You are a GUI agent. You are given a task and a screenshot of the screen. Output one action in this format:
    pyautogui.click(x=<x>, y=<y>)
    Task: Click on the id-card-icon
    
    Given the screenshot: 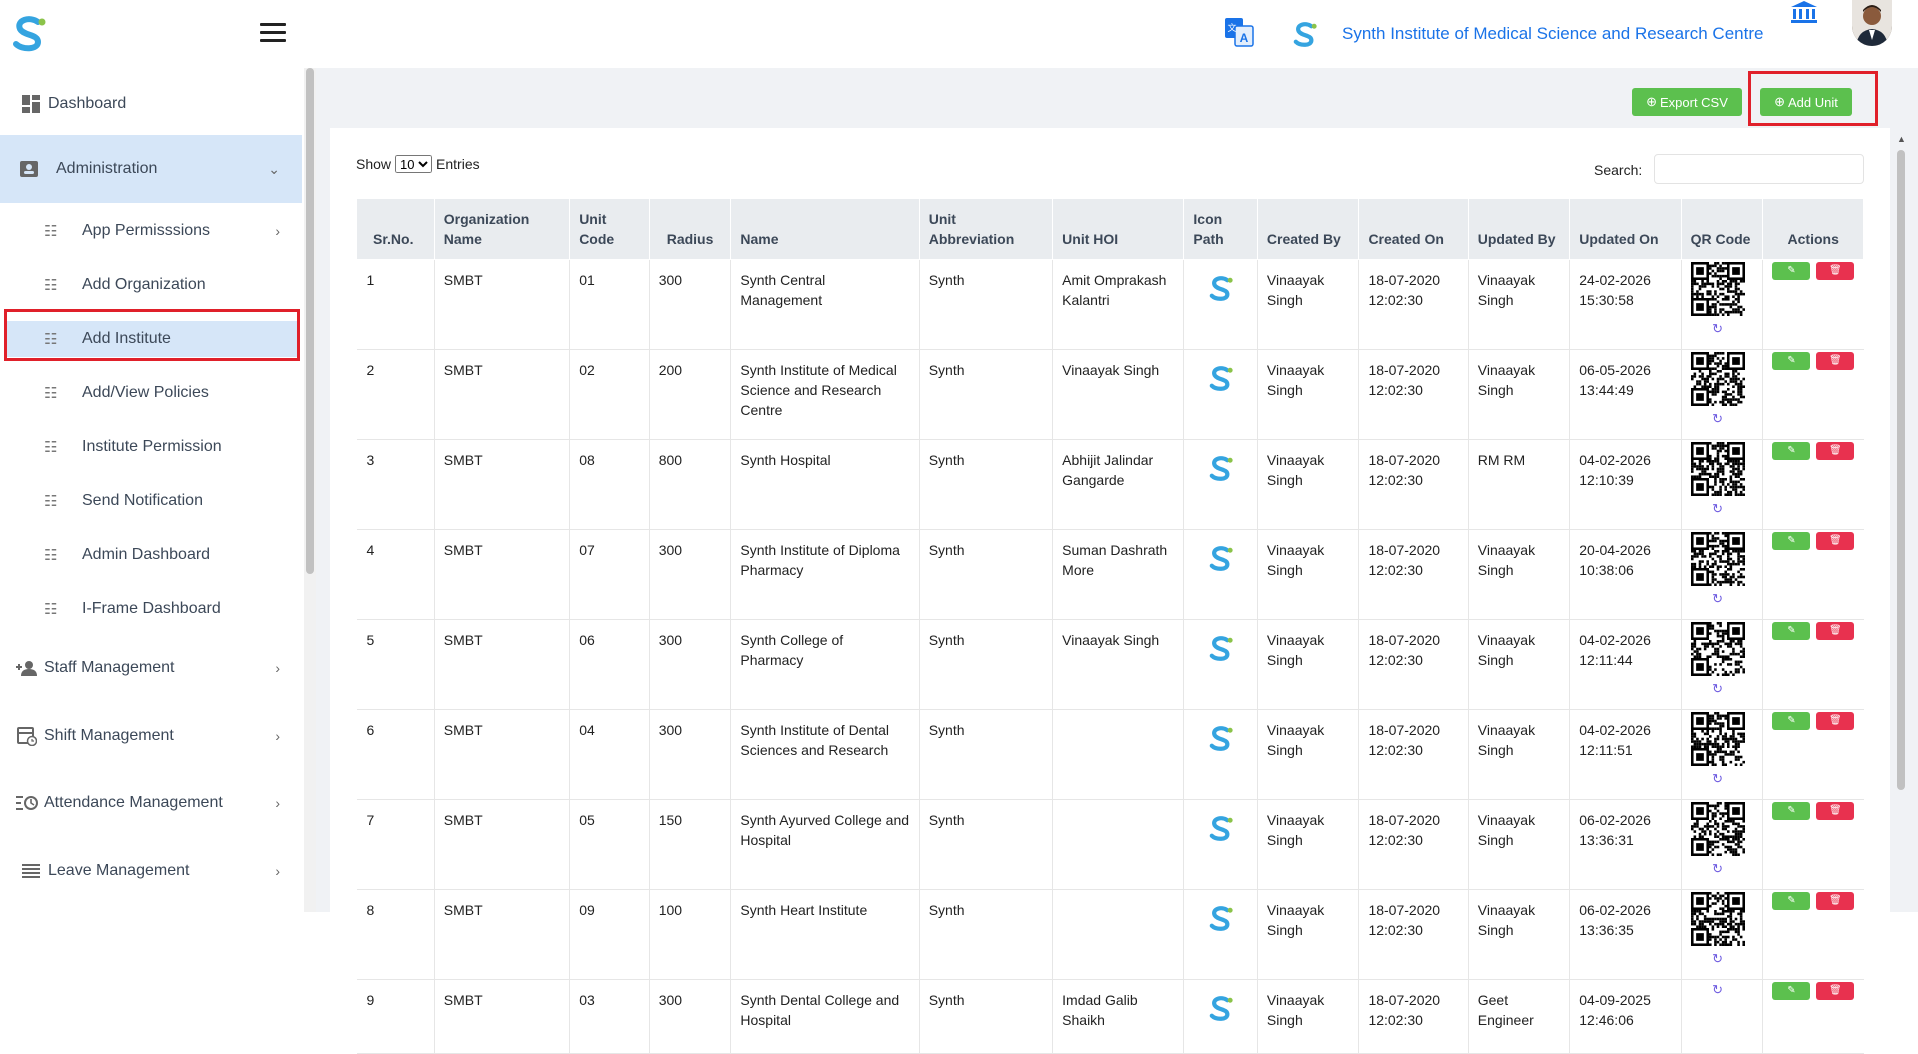 What is the action you would take?
    pyautogui.click(x=29, y=169)
    